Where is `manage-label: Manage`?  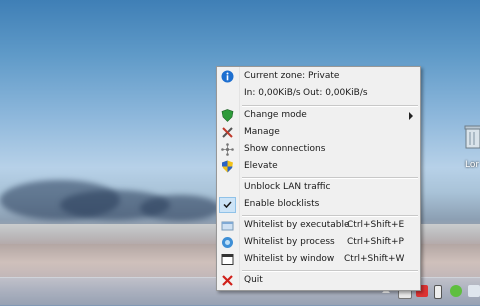
manage-label: Manage is located at coordinates (262, 132).